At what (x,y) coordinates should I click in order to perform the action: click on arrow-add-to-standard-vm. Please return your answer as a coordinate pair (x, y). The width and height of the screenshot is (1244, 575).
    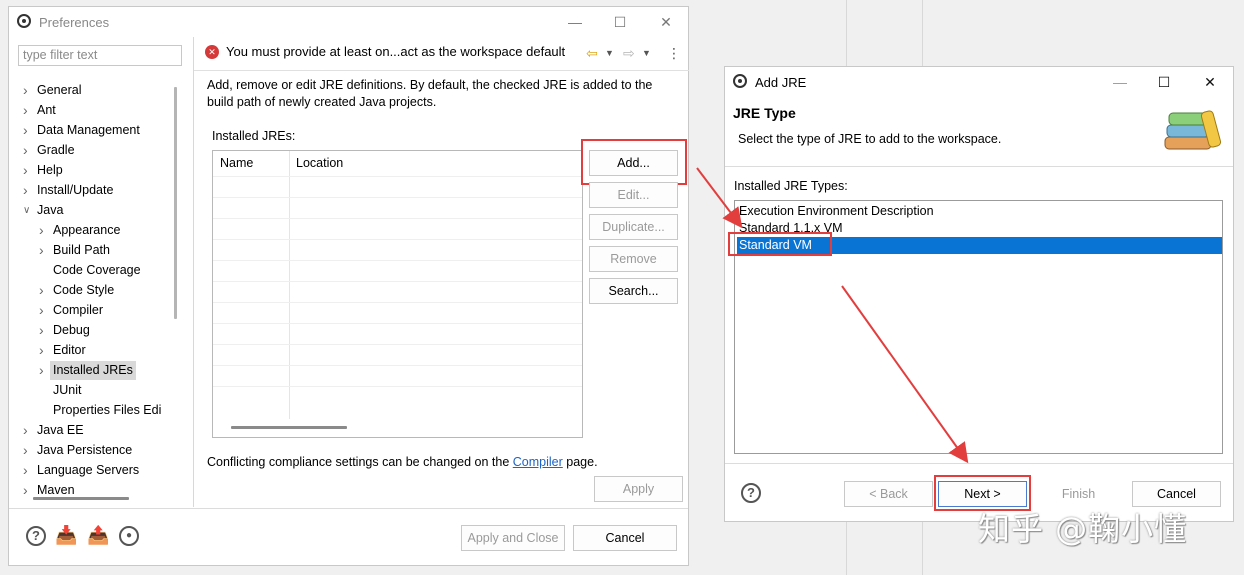
    Looking at the image, I should click on (719, 198).